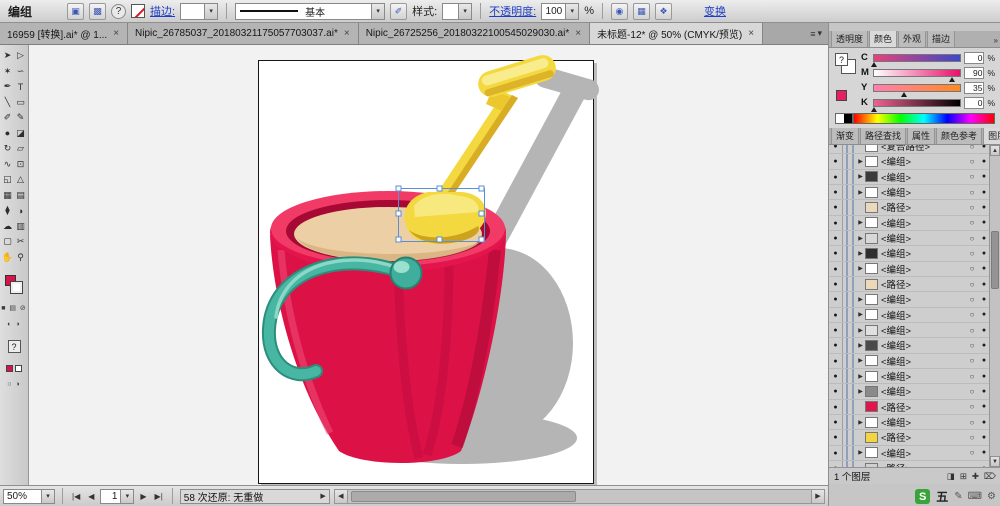 The image size is (1000, 506). What do you see at coordinates (995, 461) in the screenshot?
I see `scroll-down-icon: ▼` at bounding box center [995, 461].